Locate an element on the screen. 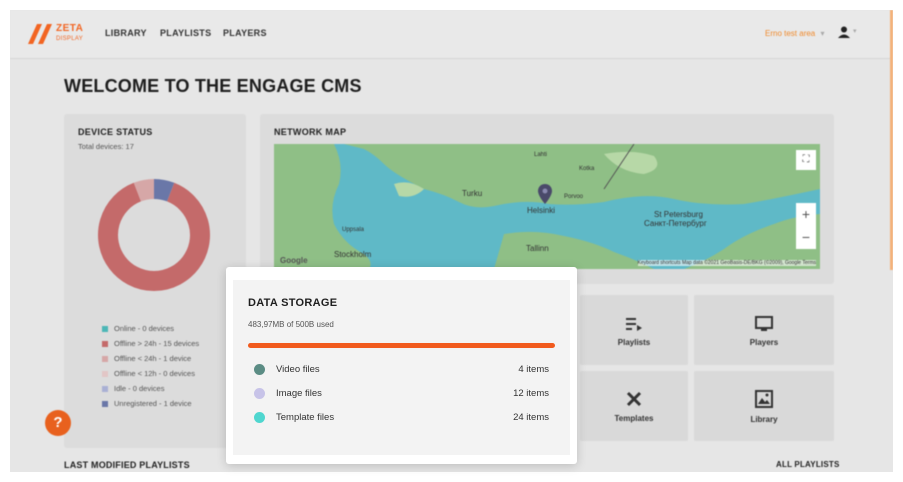 The height and width of the screenshot is (482, 903). map-label-st-petersburg: St Petersburg is located at coordinates (678, 214).